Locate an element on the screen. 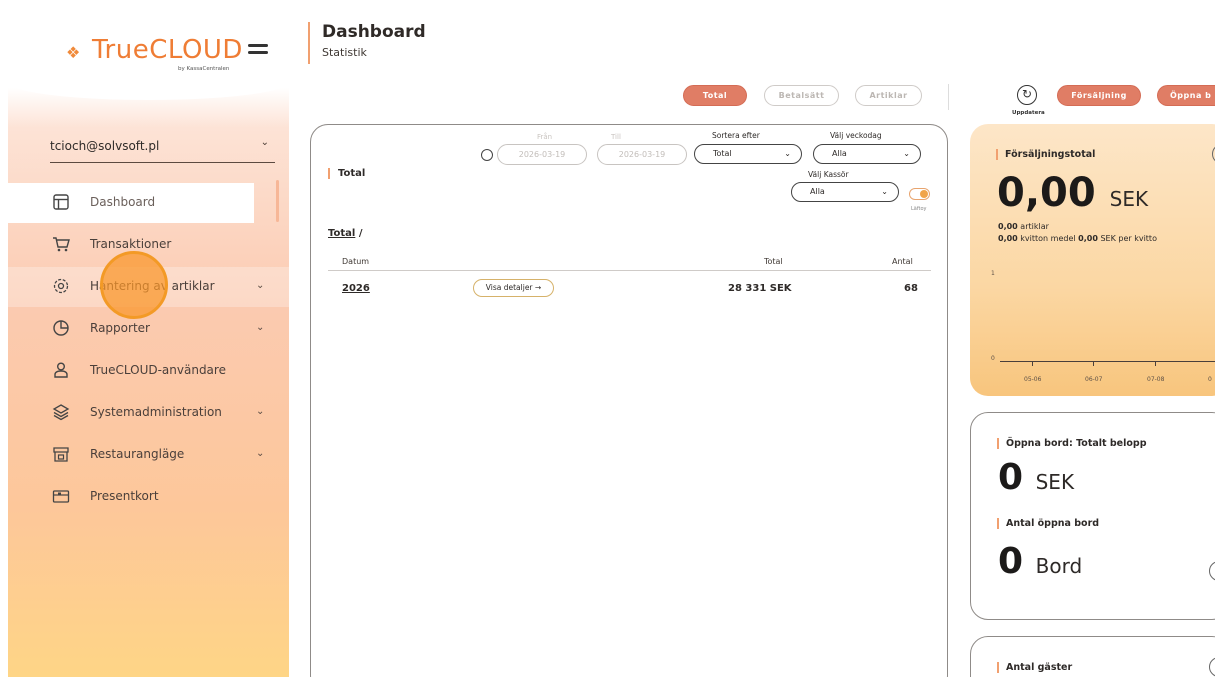 The height and width of the screenshot is (677, 1215). sidebar-item-presentkort: Presentkort is located at coordinates (148, 497).